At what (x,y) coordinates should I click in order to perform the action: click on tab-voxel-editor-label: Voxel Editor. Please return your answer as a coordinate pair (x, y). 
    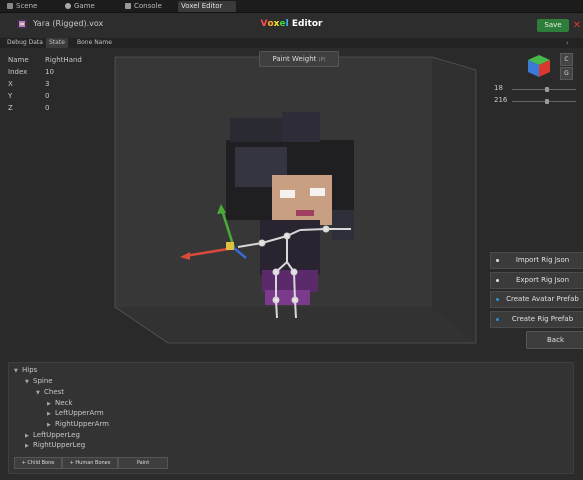
    Looking at the image, I should click on (202, 6).